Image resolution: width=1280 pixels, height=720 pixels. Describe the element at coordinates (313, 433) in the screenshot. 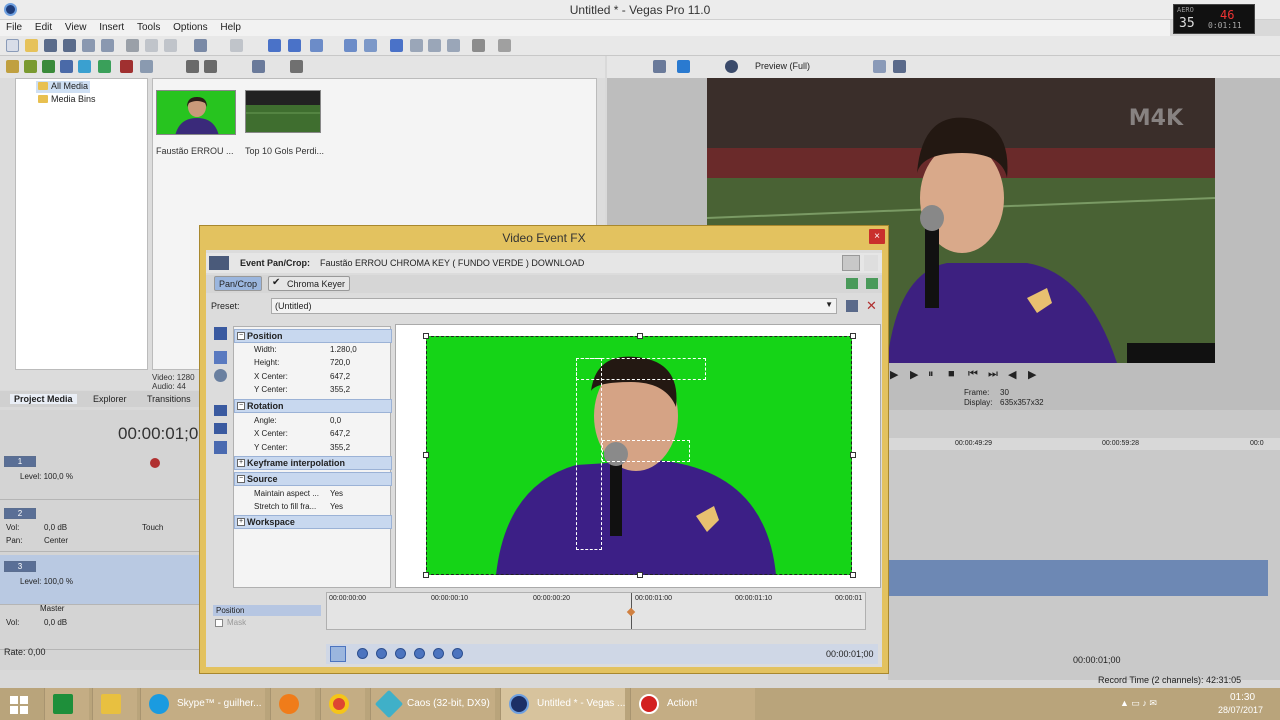

I see `prop-rot-x-center: X Center: 647,2` at that location.